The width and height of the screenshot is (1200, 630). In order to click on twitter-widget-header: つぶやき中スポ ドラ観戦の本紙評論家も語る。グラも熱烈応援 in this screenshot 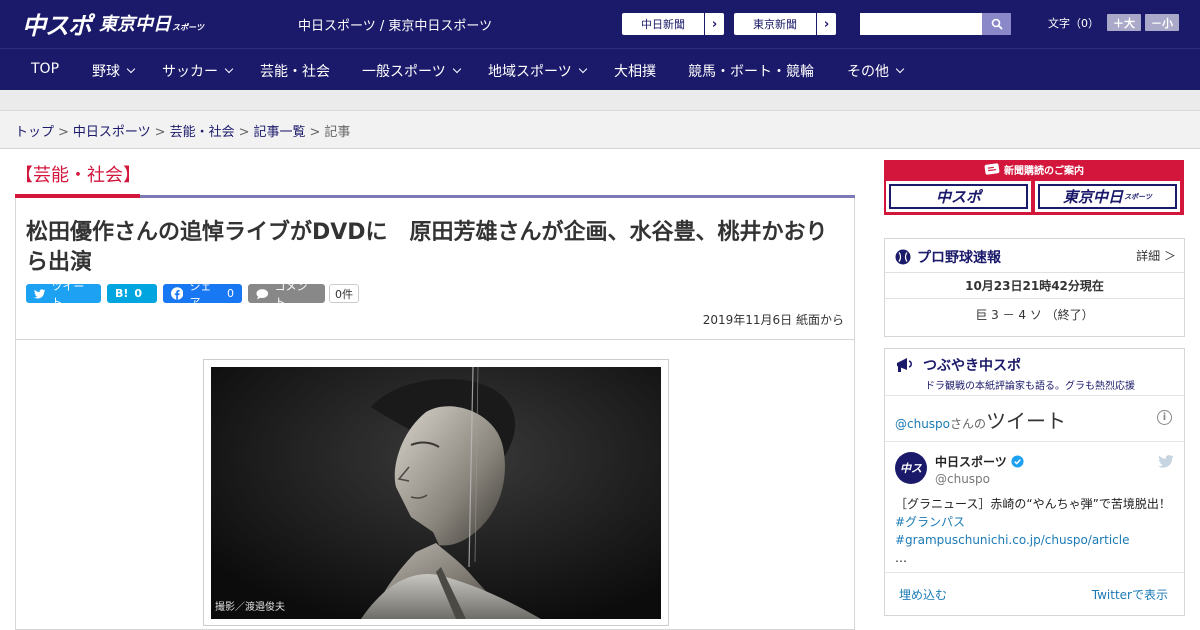, I will do `click(1015, 373)`.